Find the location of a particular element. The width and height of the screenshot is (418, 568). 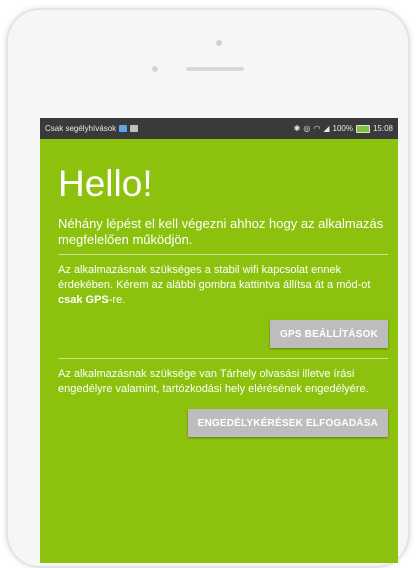

page-title: Hello! is located at coordinates (105, 183).